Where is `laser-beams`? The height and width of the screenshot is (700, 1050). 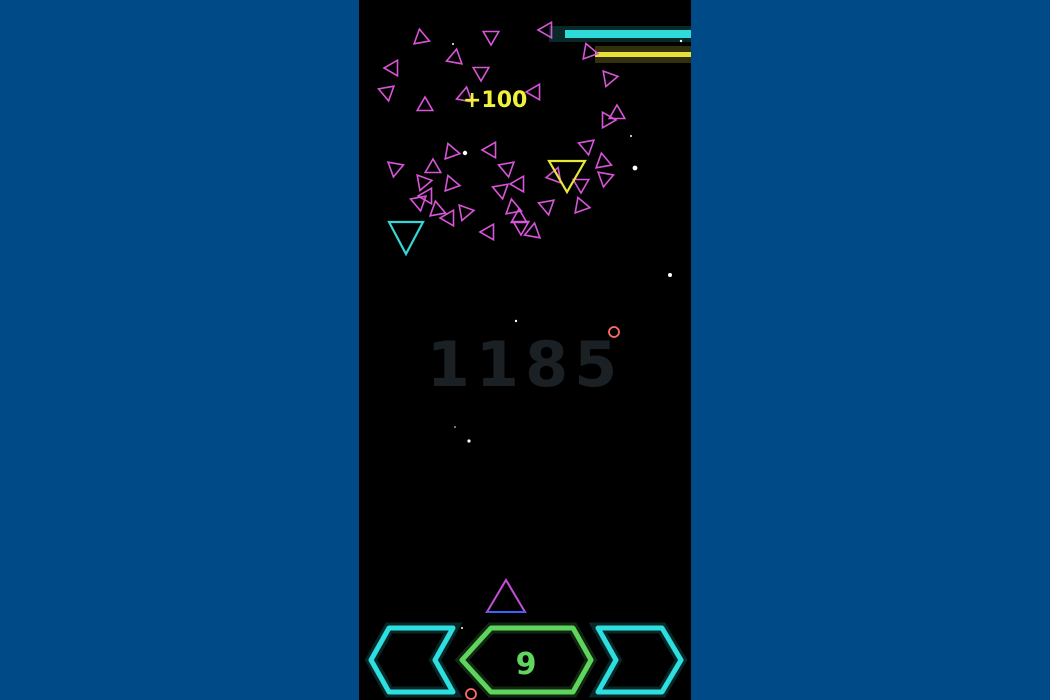
laser-beams is located at coordinates (620, 44).